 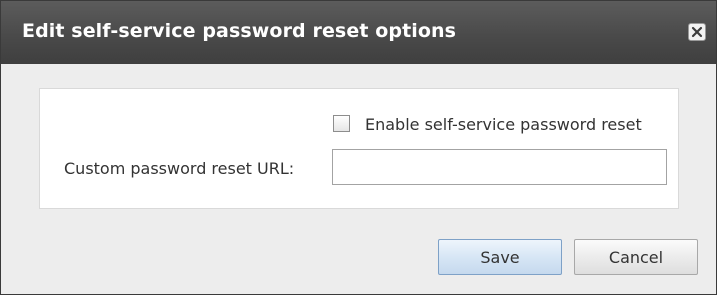 What do you see at coordinates (499, 167) in the screenshot?
I see `custom-url-input` at bounding box center [499, 167].